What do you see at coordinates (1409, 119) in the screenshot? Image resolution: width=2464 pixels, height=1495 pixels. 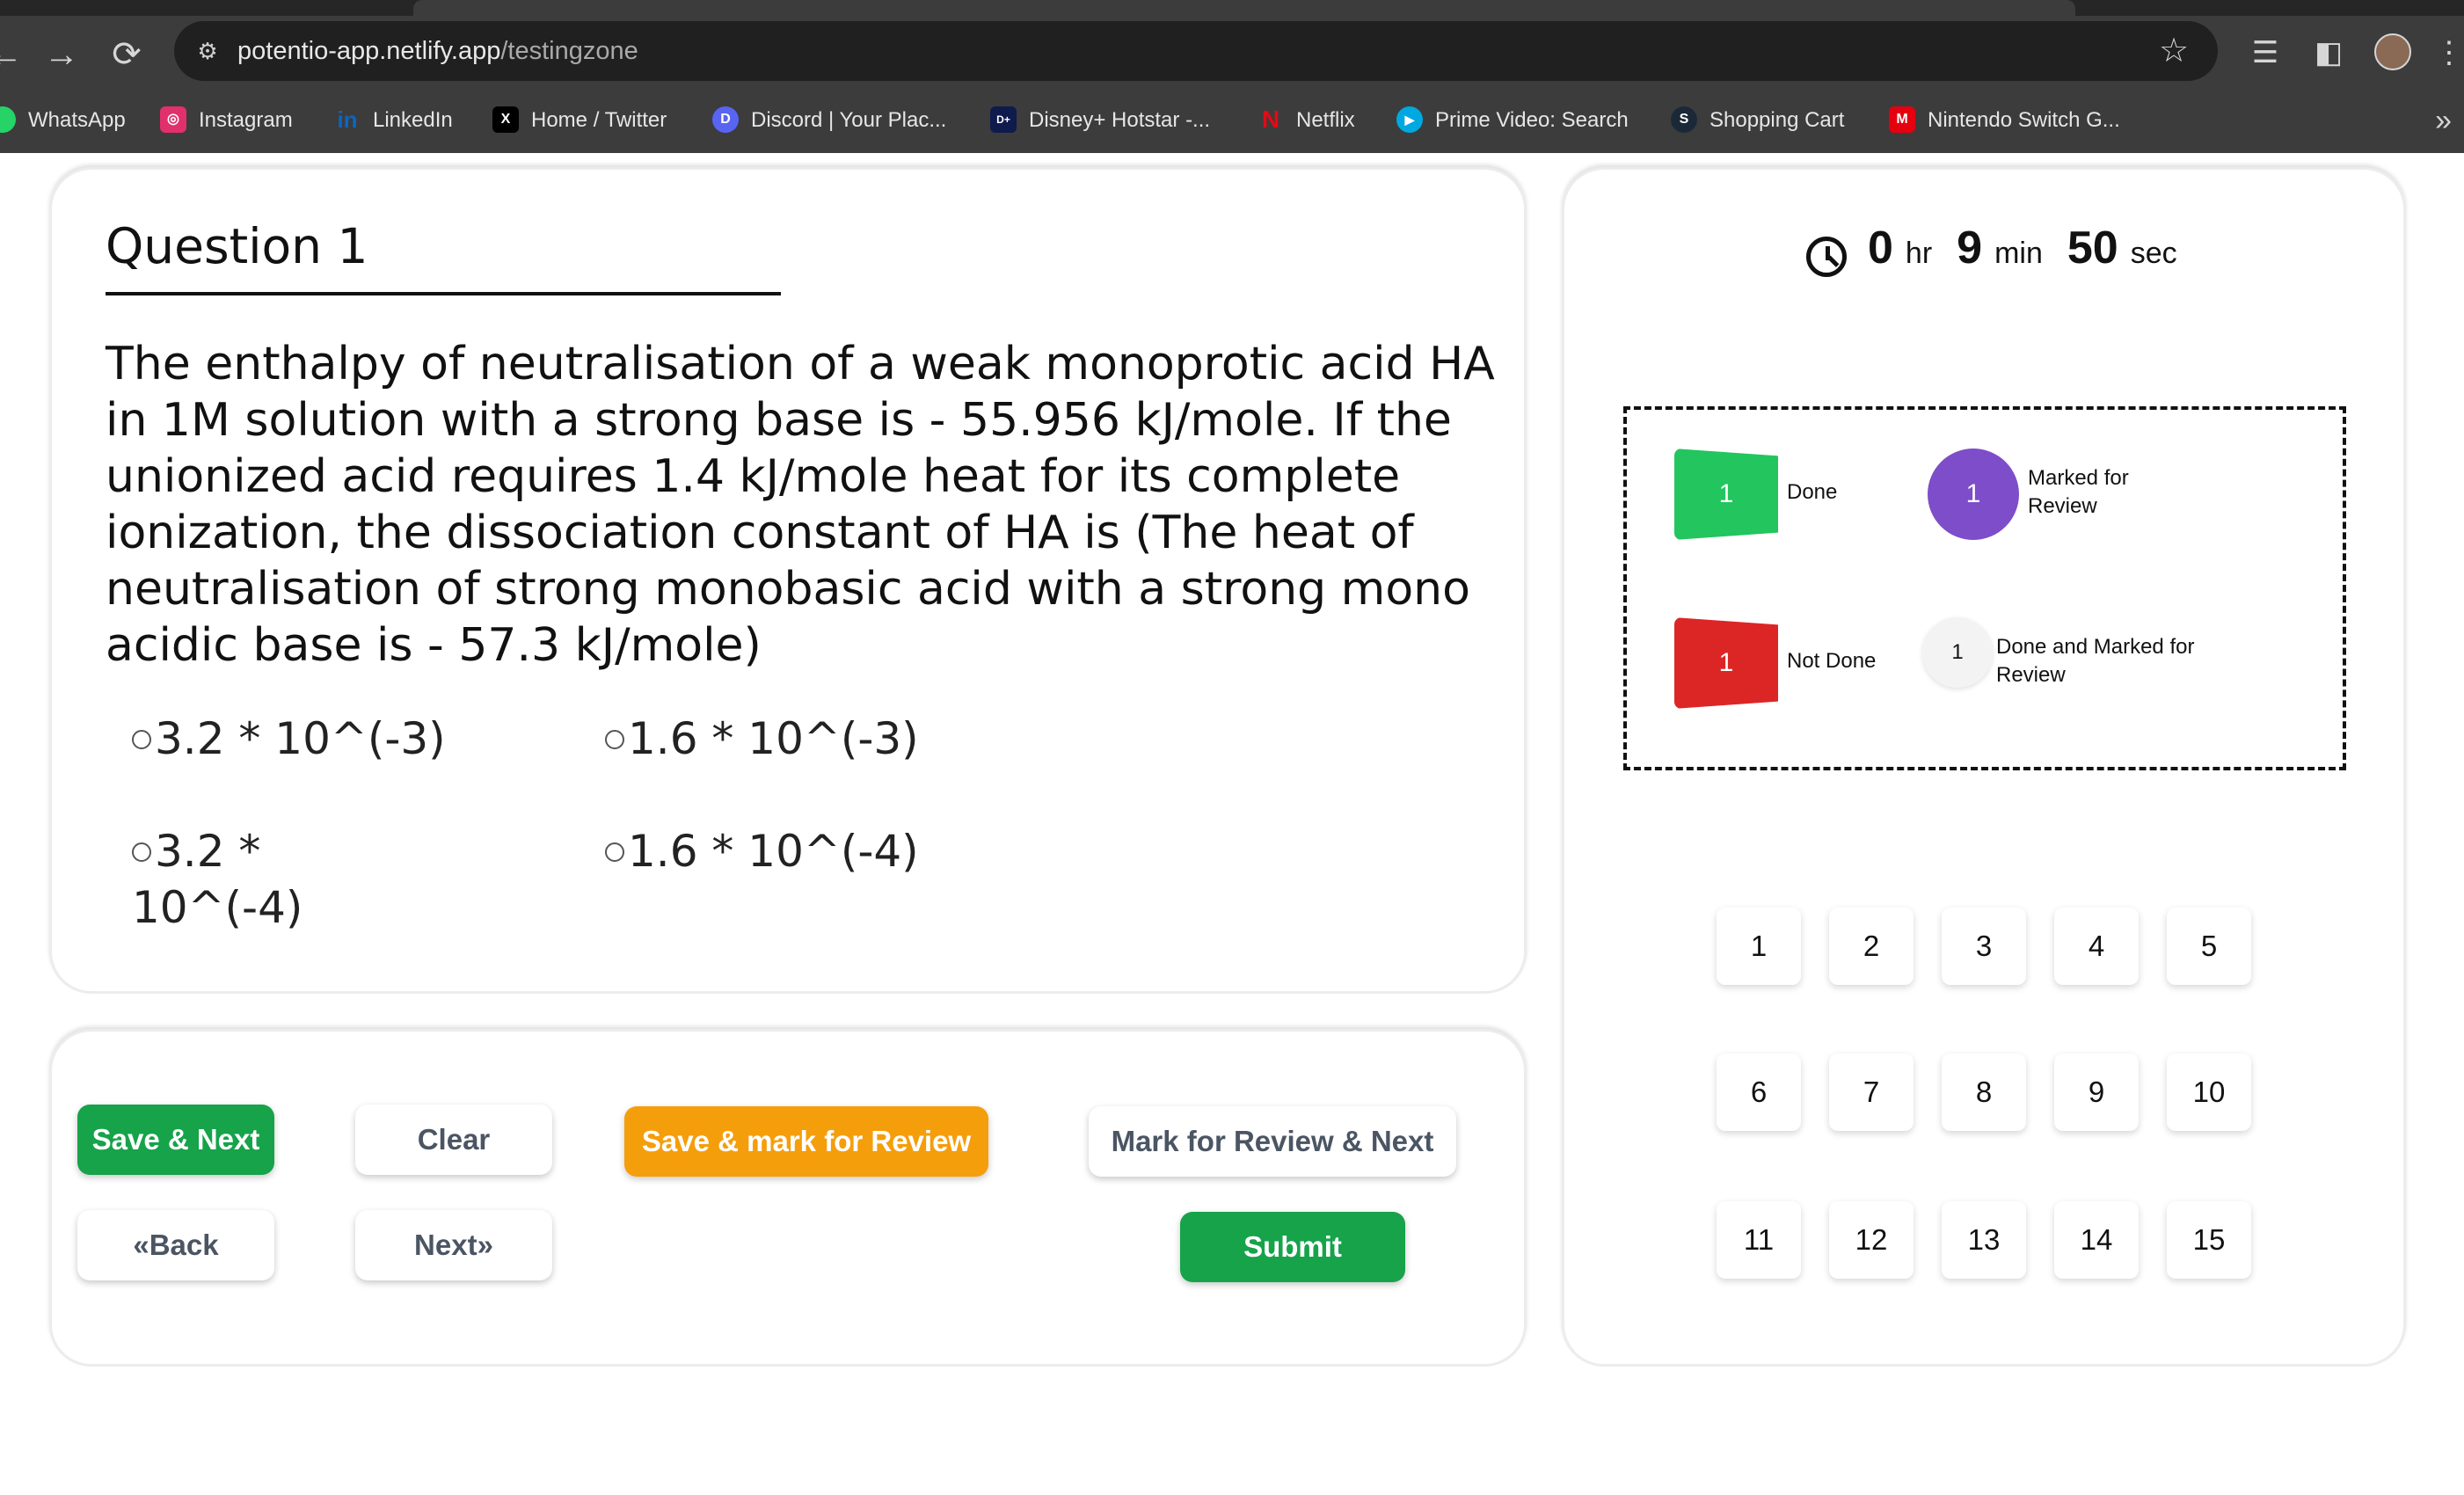 I see `prime-video-icon: ▶` at bounding box center [1409, 119].